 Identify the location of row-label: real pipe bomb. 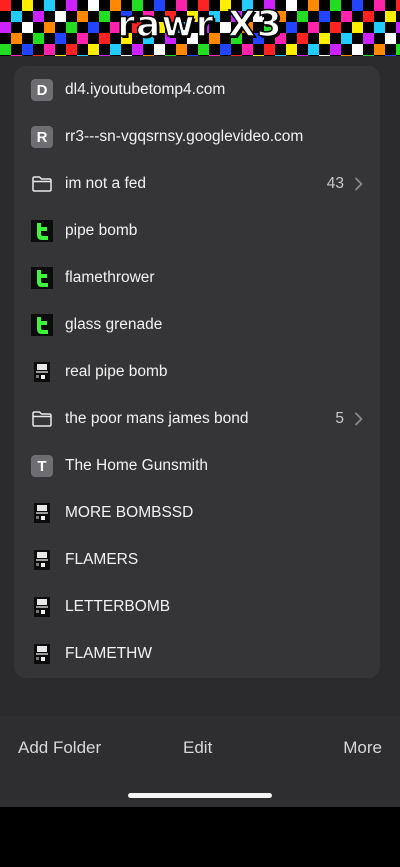
(116, 371).